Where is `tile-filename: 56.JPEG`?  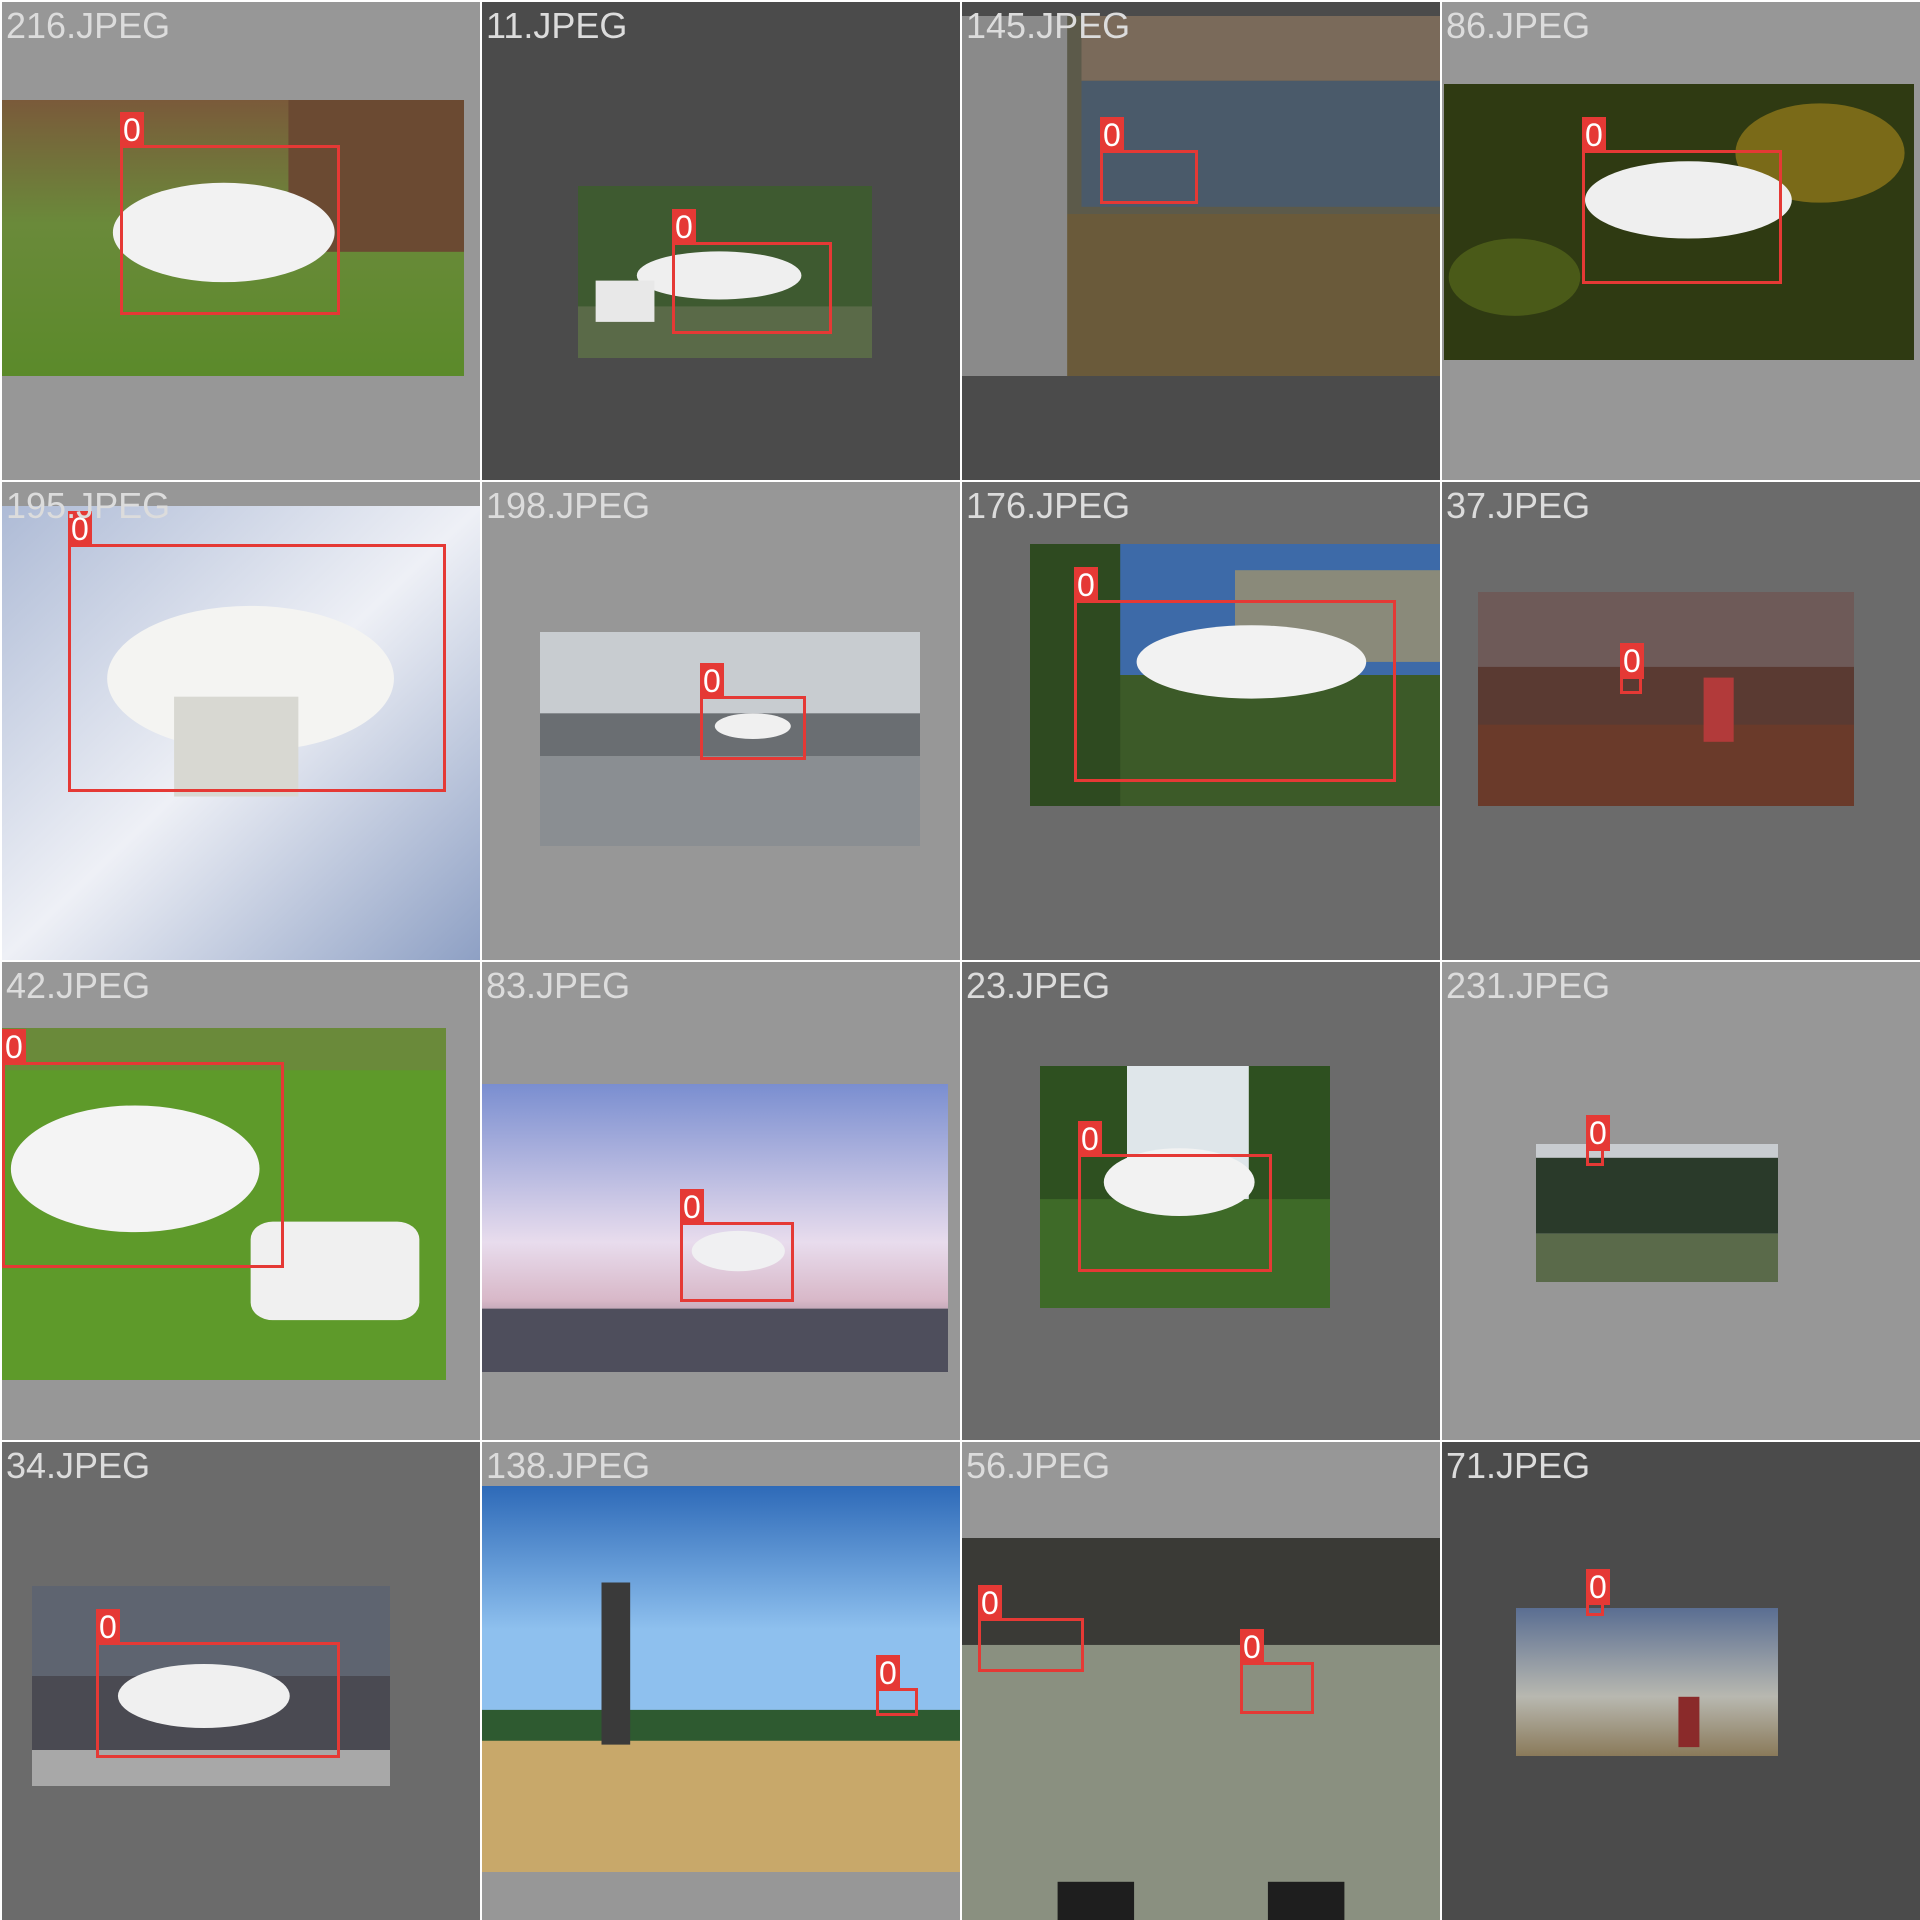
tile-filename: 56.JPEG is located at coordinates (1038, 1465).